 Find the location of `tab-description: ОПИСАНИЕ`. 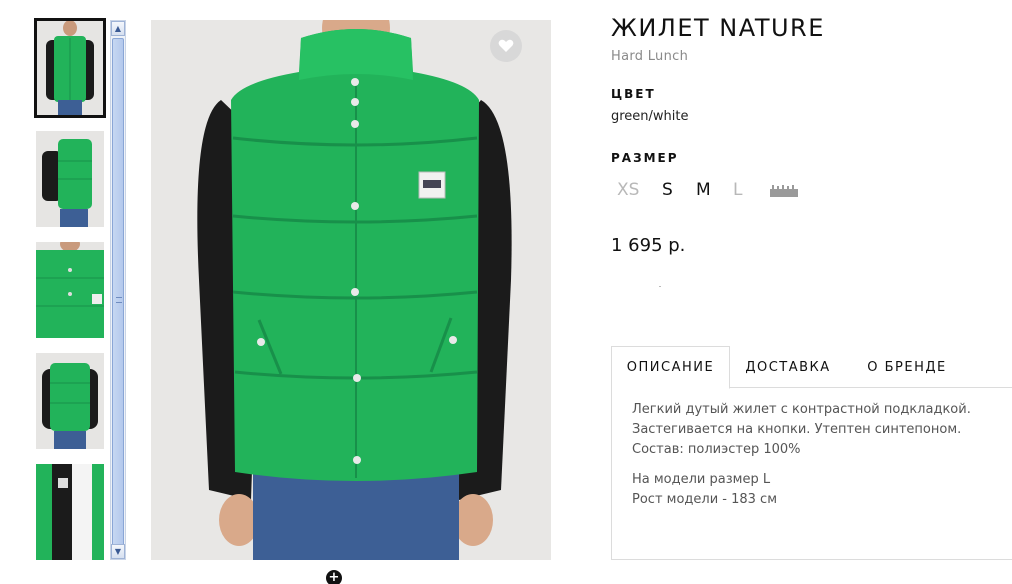

tab-description: ОПИСАНИЕ is located at coordinates (670, 367).